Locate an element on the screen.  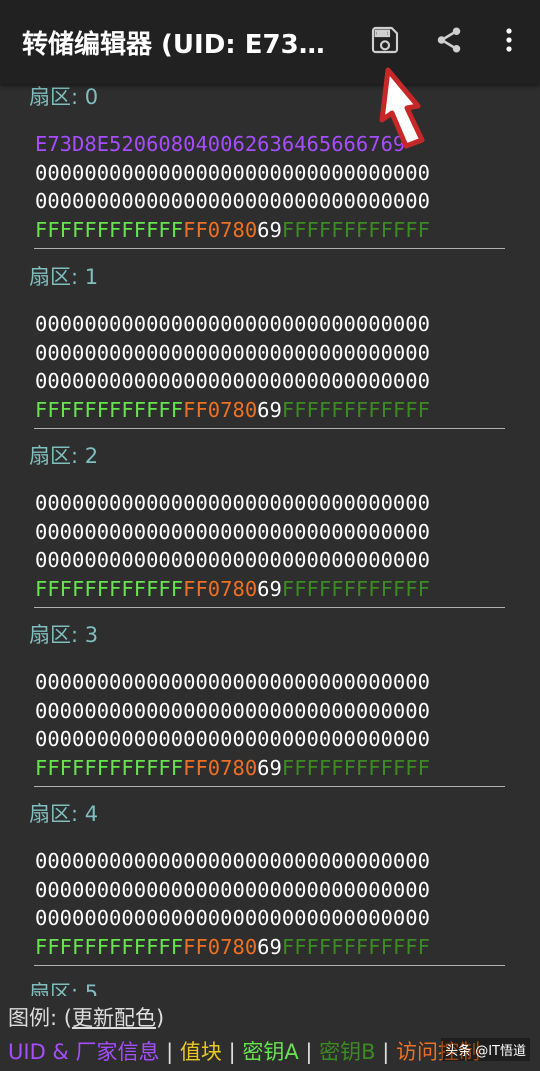
watermark: 头条 @IT悟道 is located at coordinates (485, 1049).